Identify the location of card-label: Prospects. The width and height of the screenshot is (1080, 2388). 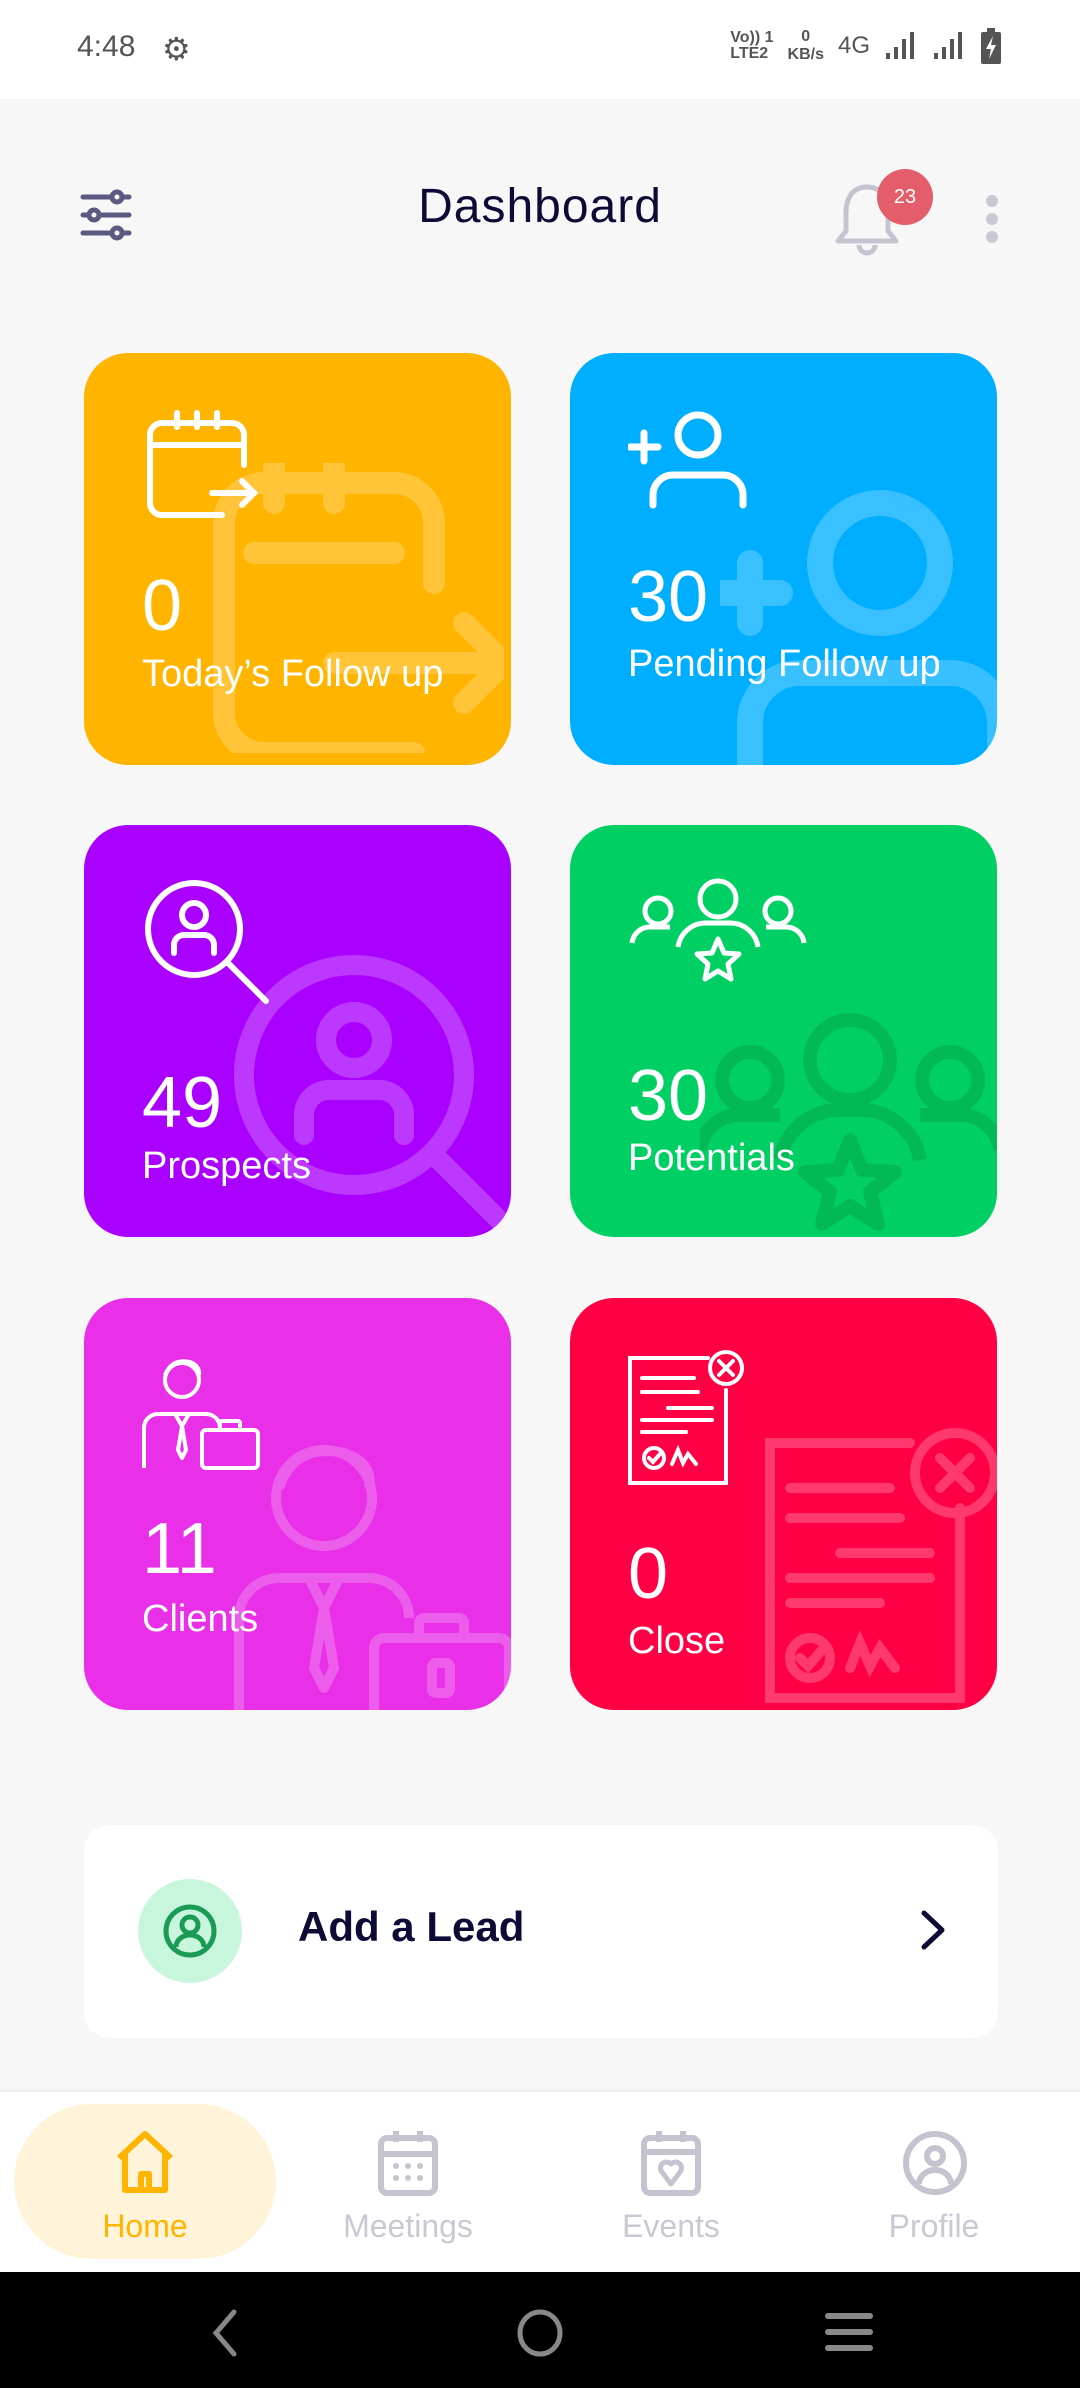
(226, 1166).